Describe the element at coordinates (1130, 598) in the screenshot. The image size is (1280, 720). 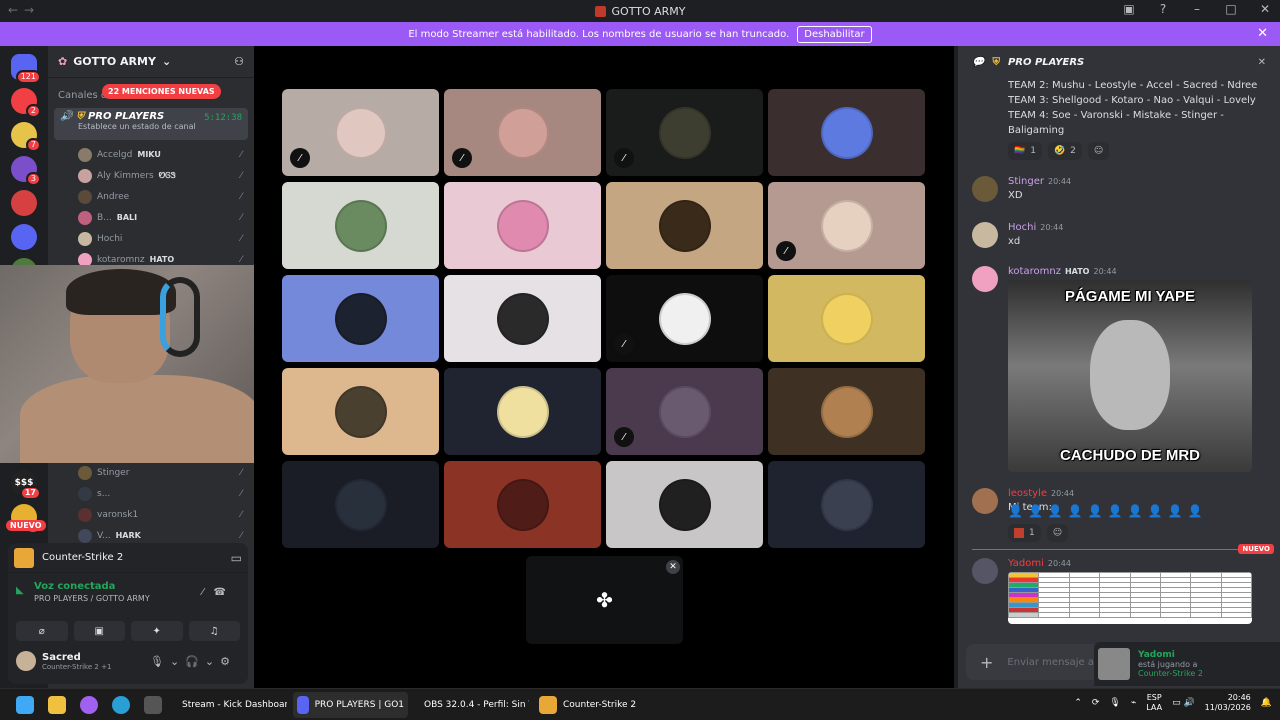
I see `spreadsheet-image` at that location.